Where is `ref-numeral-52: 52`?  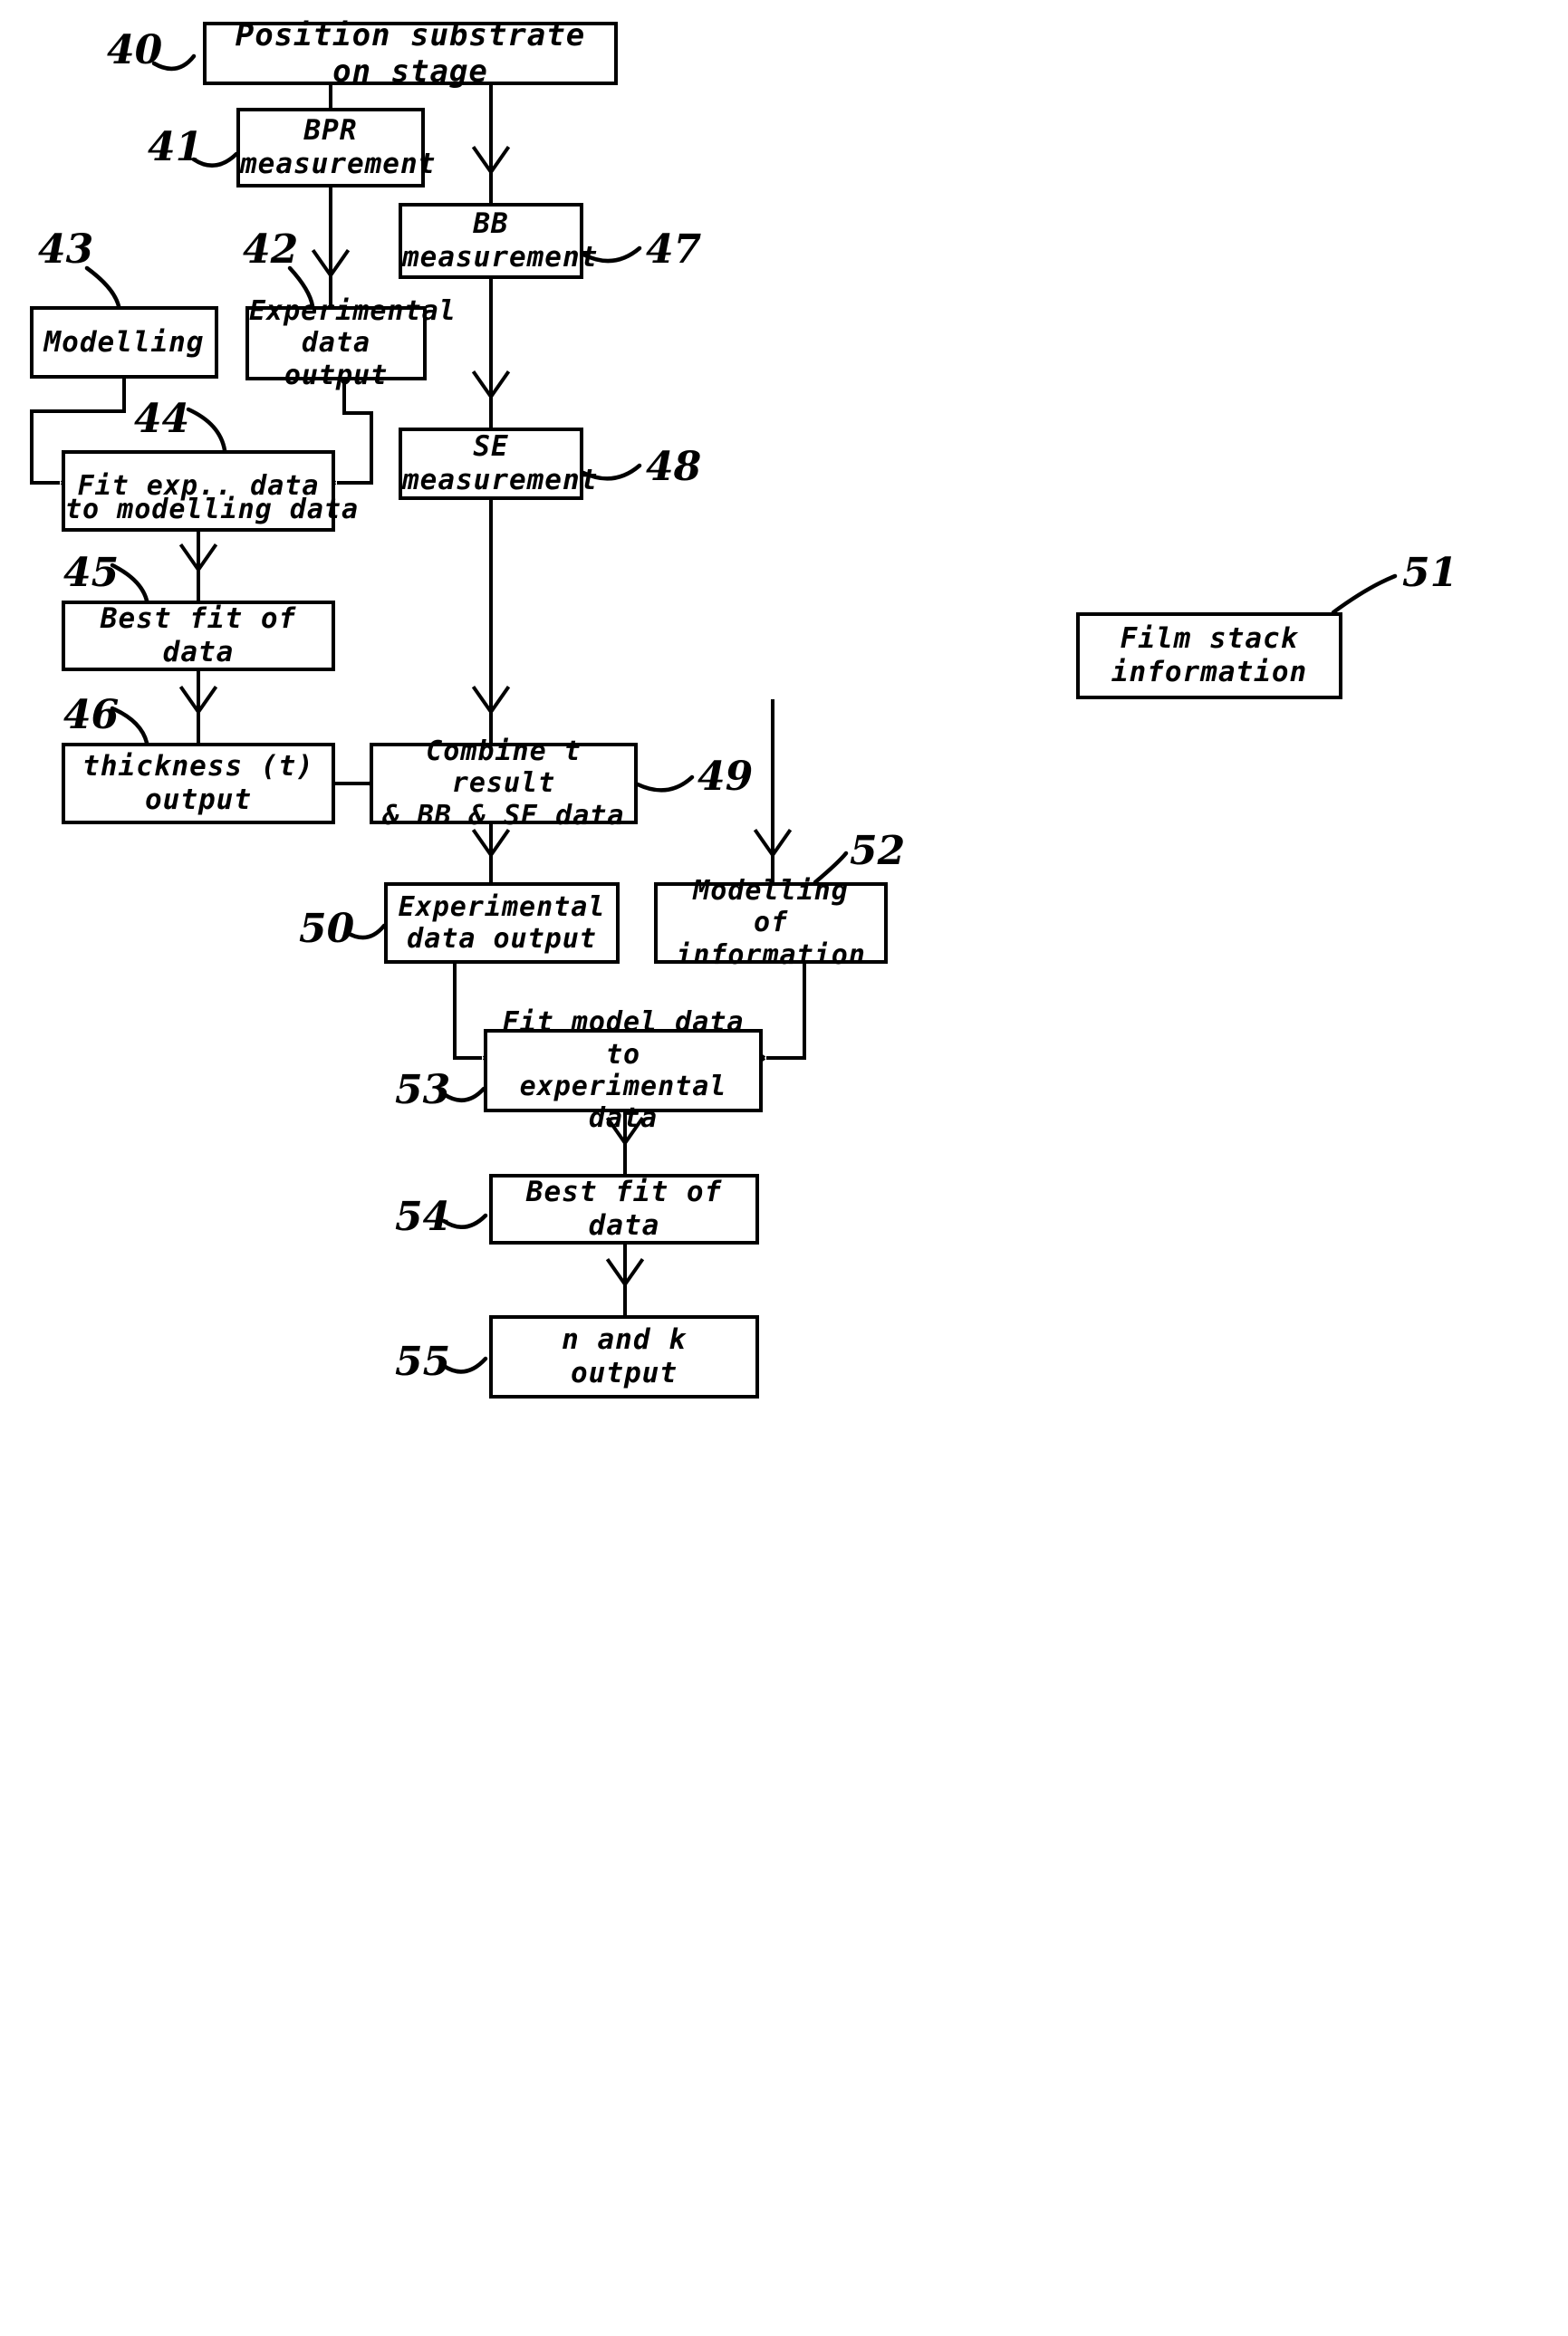 ref-numeral-52: 52 is located at coordinates (878, 851).